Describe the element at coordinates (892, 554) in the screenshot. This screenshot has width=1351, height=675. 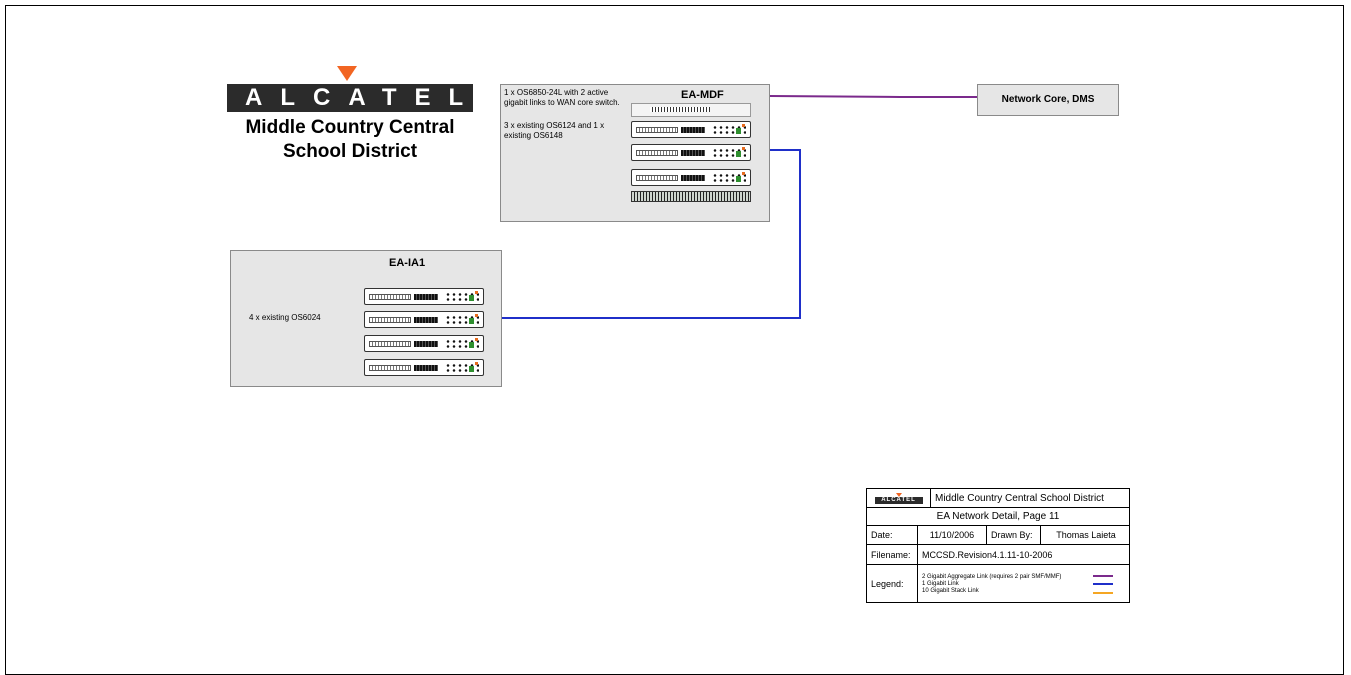
I see `filename-label: Filename:` at that location.